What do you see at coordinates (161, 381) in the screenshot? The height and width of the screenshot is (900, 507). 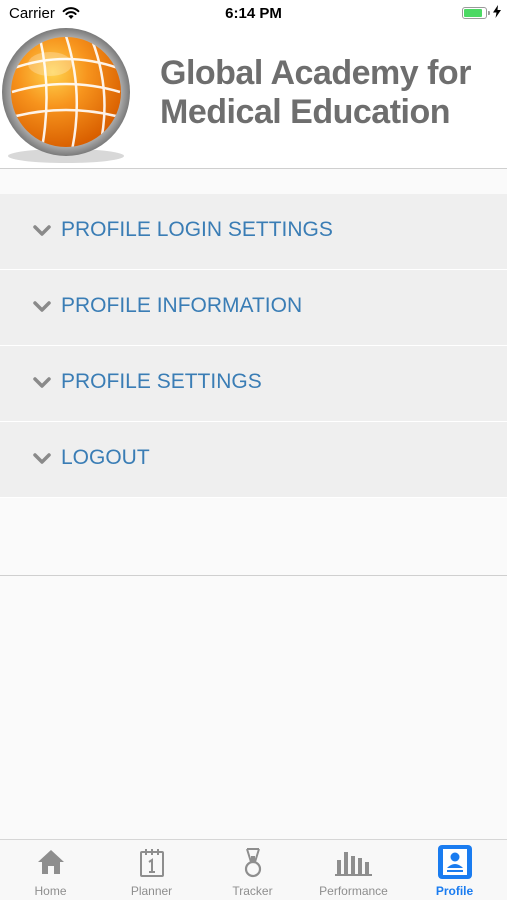 I see `menu-item-label: PROFILE SETTINGS` at bounding box center [161, 381].